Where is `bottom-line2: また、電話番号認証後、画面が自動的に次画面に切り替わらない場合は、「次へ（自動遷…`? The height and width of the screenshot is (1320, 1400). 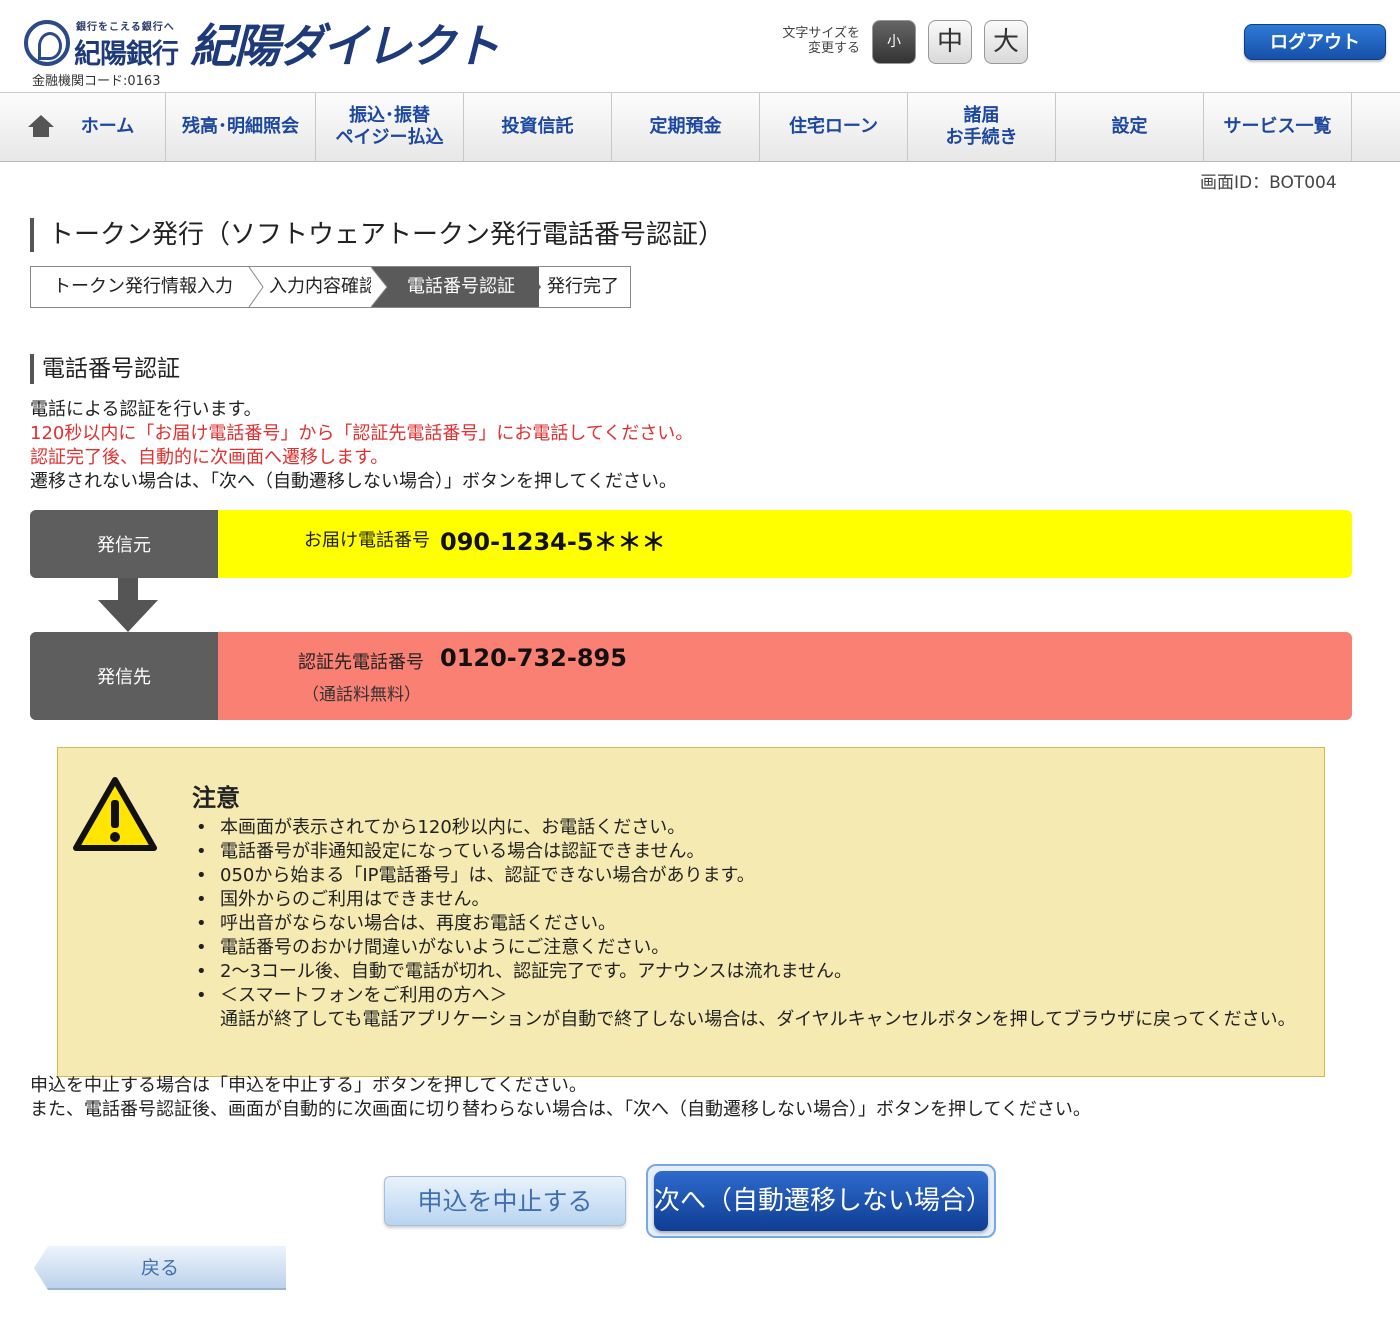
bottom-line2: また、電話番号認証後、画面が自動的に次画面に切り替わらない場合は、「次へ（自動遷… is located at coordinates (560, 1109).